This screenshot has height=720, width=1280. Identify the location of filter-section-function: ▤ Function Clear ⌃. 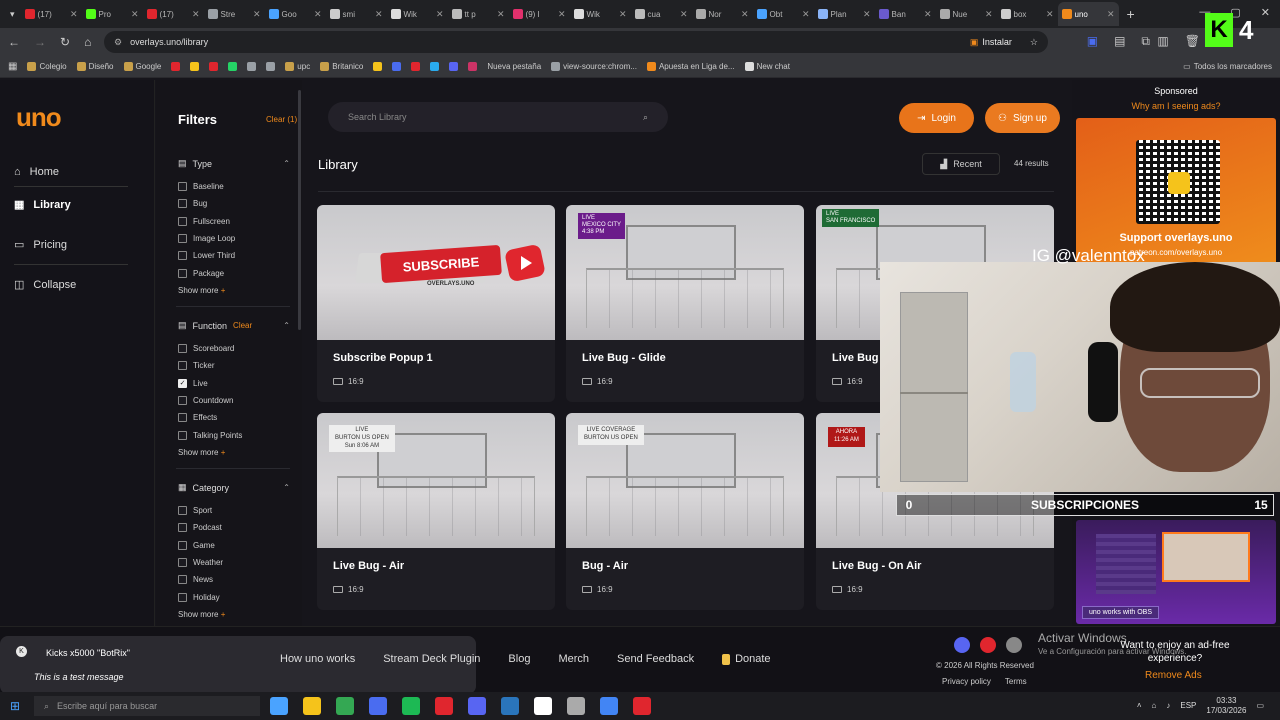
(234, 325).